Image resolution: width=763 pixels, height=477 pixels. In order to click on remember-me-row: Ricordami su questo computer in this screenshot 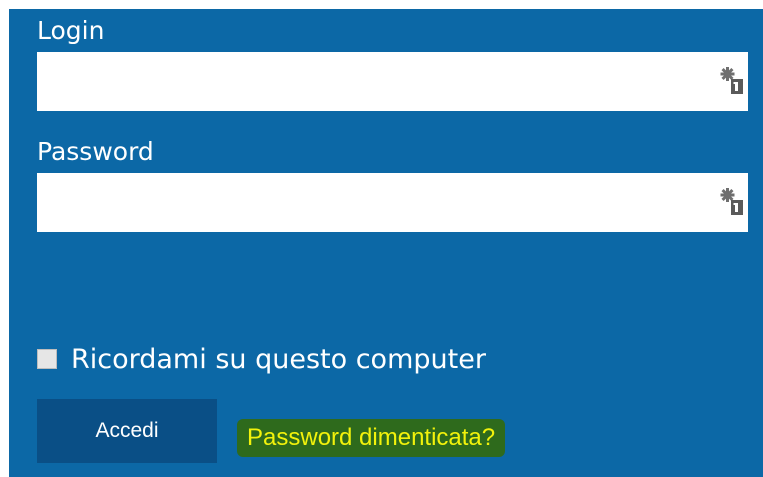, I will do `click(261, 359)`.